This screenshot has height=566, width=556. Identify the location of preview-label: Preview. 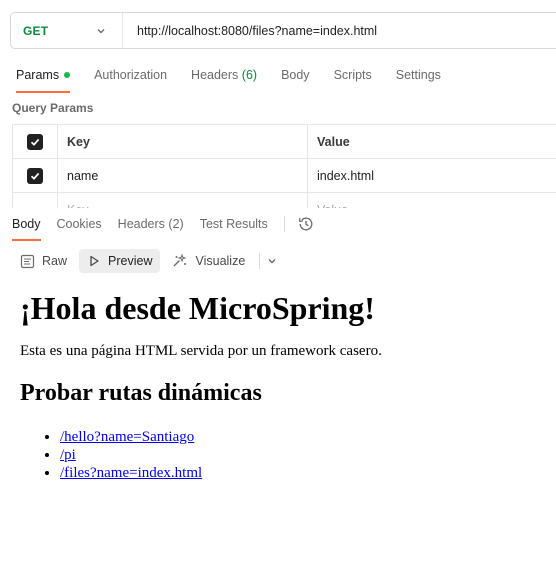
(130, 261).